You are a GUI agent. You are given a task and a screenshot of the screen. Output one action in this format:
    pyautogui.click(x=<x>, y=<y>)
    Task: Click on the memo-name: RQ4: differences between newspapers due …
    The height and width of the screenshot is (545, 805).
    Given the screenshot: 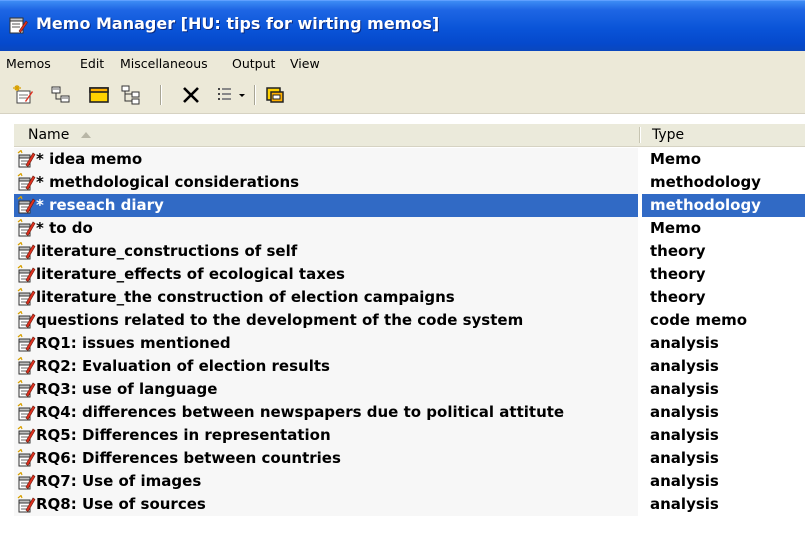 What is the action you would take?
    pyautogui.click(x=300, y=412)
    